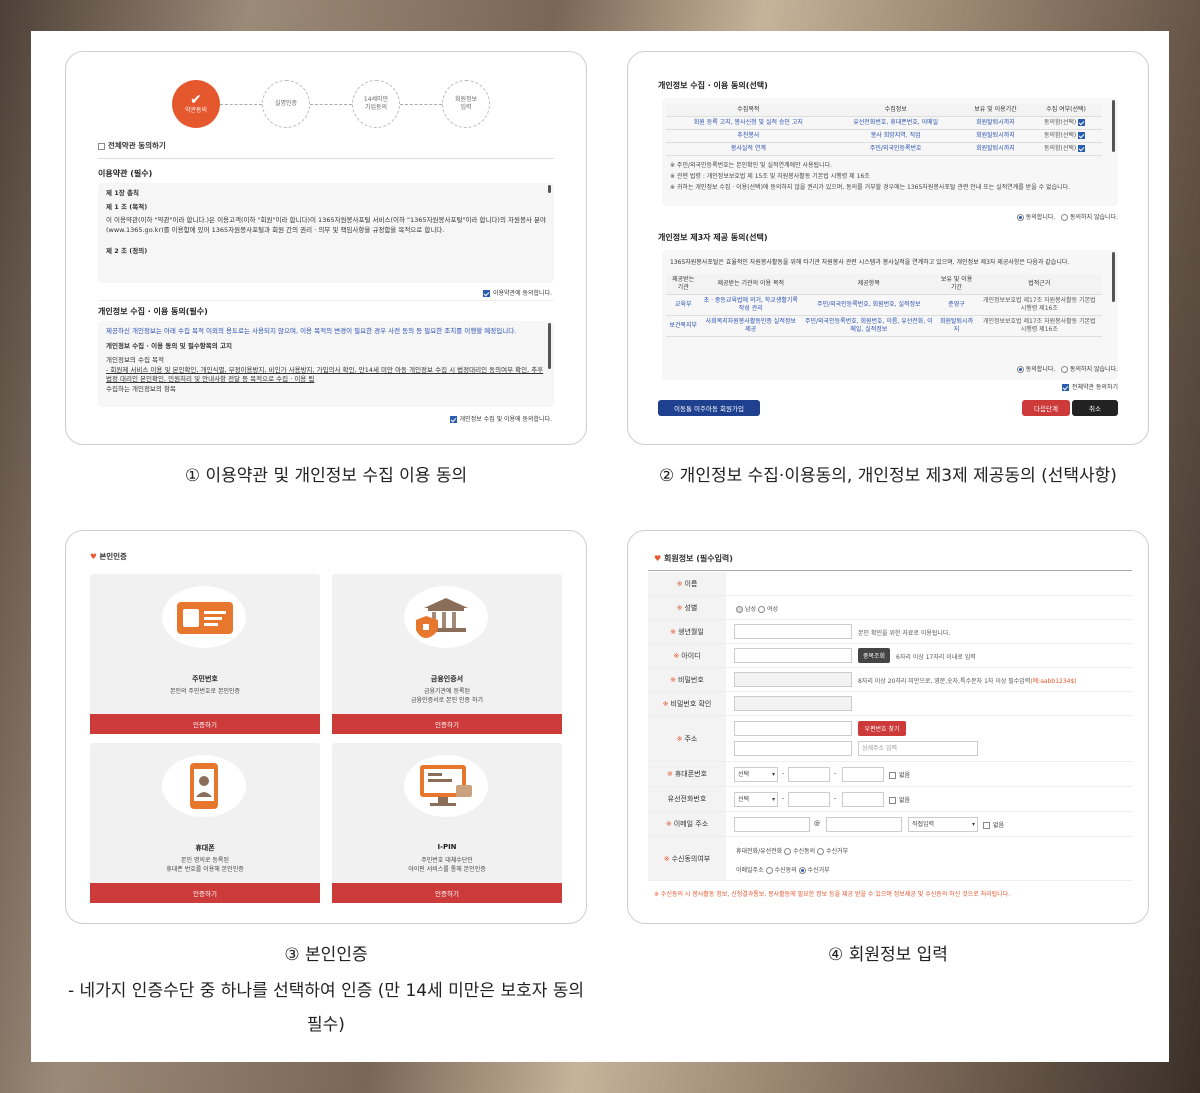  Describe the element at coordinates (869, 305) in the screenshot. I see `table-cell: 주민/외국인등록번호, 회원번호, 실적정보` at that location.